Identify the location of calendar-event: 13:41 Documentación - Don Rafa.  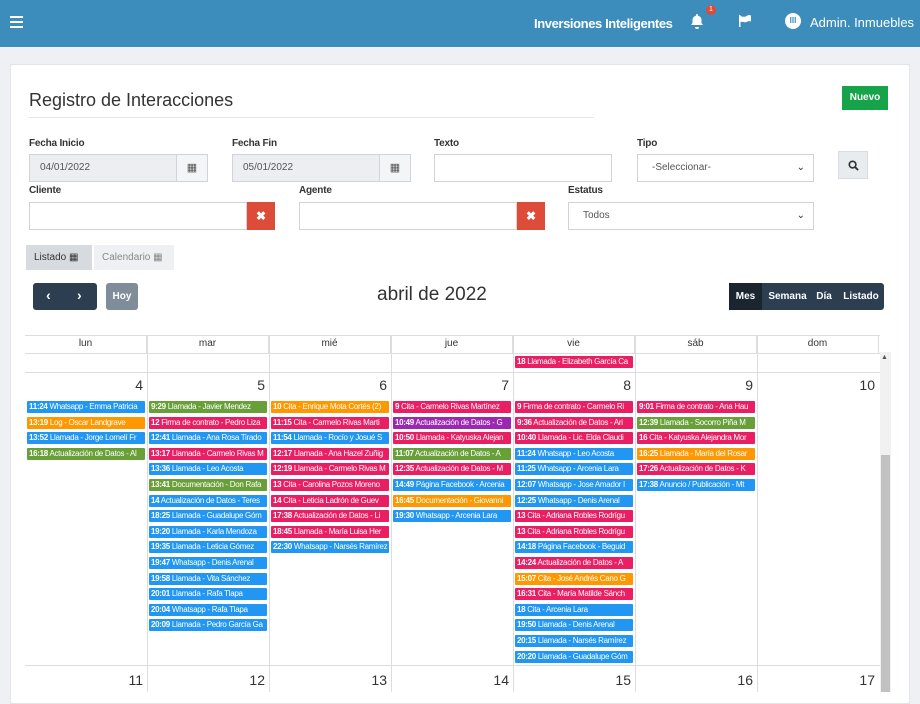
(208, 485).